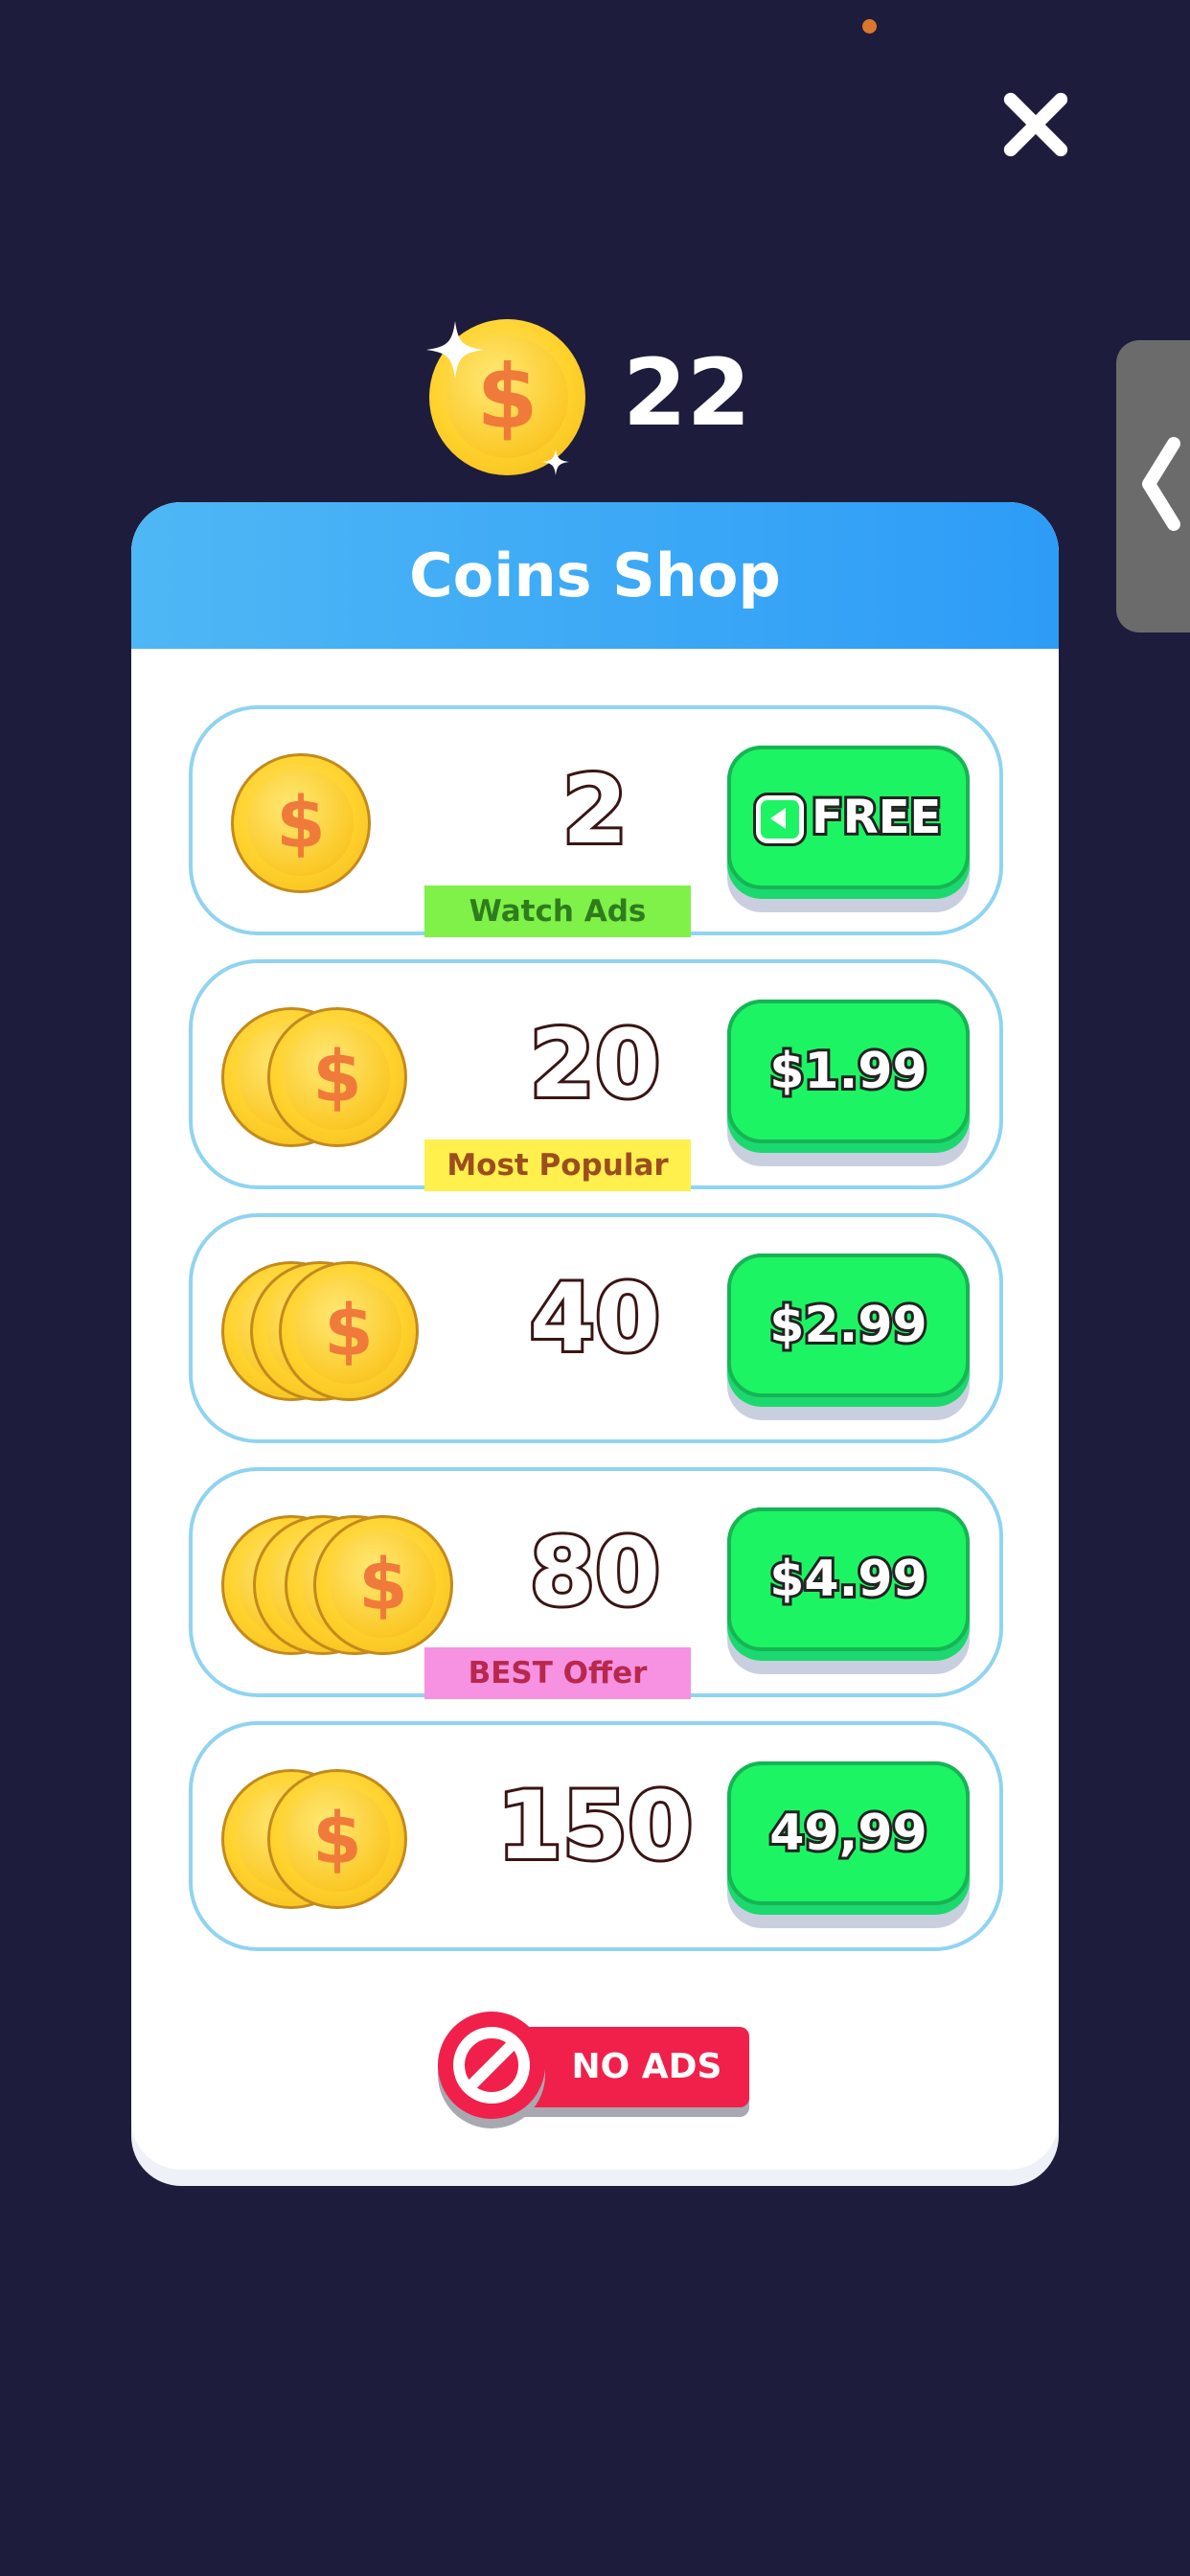 This screenshot has width=1190, height=2576. I want to click on shop-item-row: $ 40 $2.99, so click(596, 1328).